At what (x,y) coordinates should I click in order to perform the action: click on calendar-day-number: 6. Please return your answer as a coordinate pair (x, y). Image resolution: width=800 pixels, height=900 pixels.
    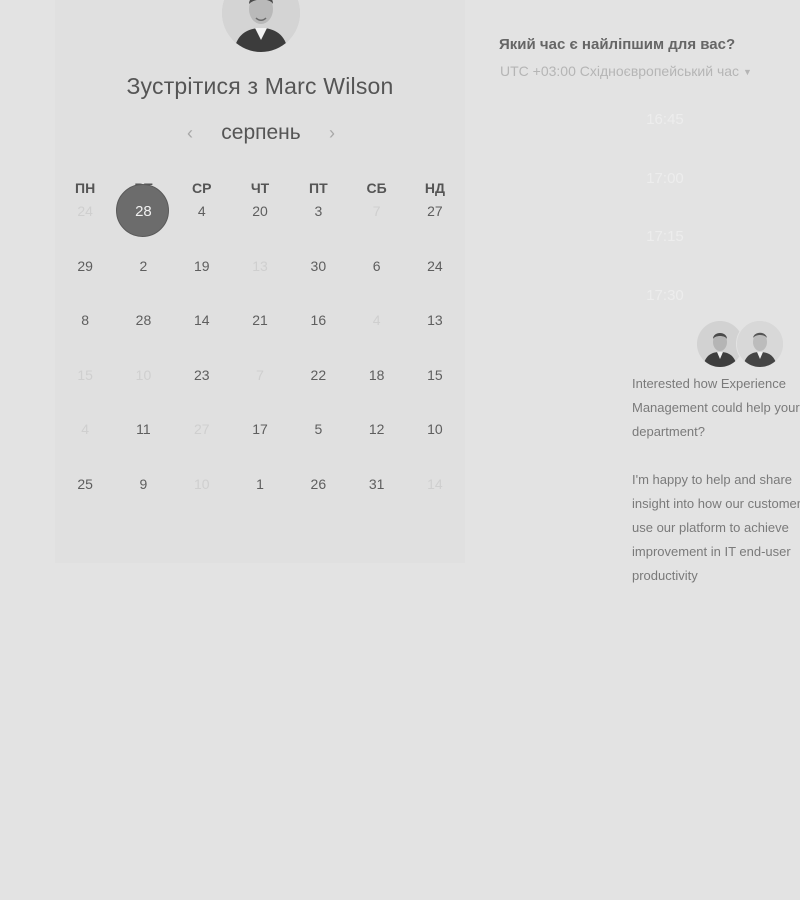
    Looking at the image, I should click on (376, 266).